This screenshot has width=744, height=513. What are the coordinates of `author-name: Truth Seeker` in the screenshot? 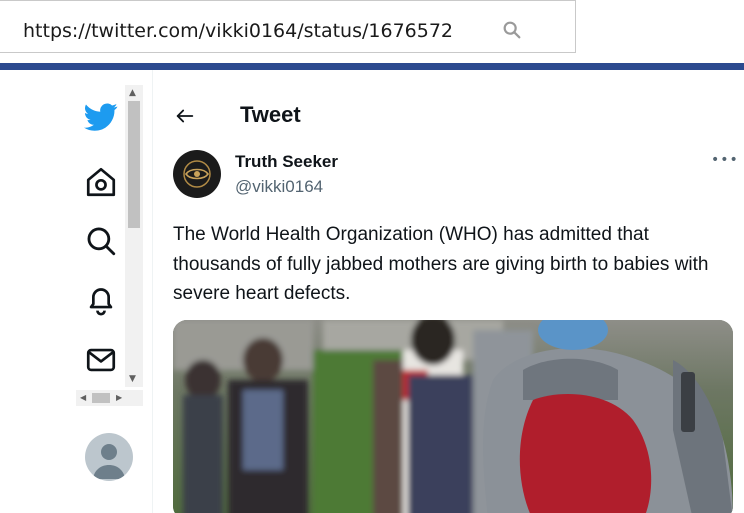 It's located at (286, 162).